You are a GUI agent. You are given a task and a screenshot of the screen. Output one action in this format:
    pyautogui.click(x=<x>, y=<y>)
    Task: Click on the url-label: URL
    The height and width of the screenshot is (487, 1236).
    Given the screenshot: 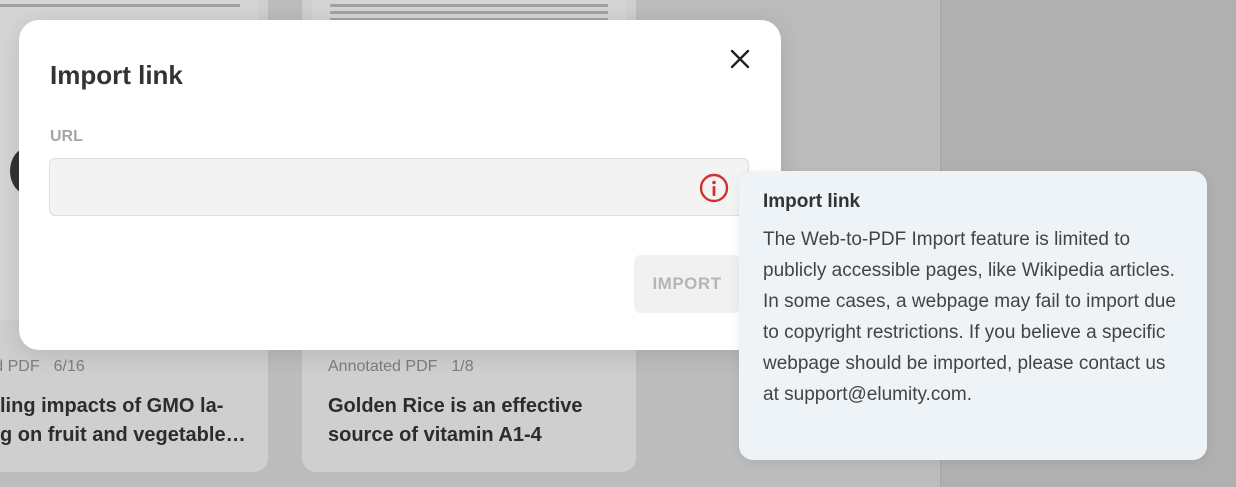 What is the action you would take?
    pyautogui.click(x=66, y=136)
    